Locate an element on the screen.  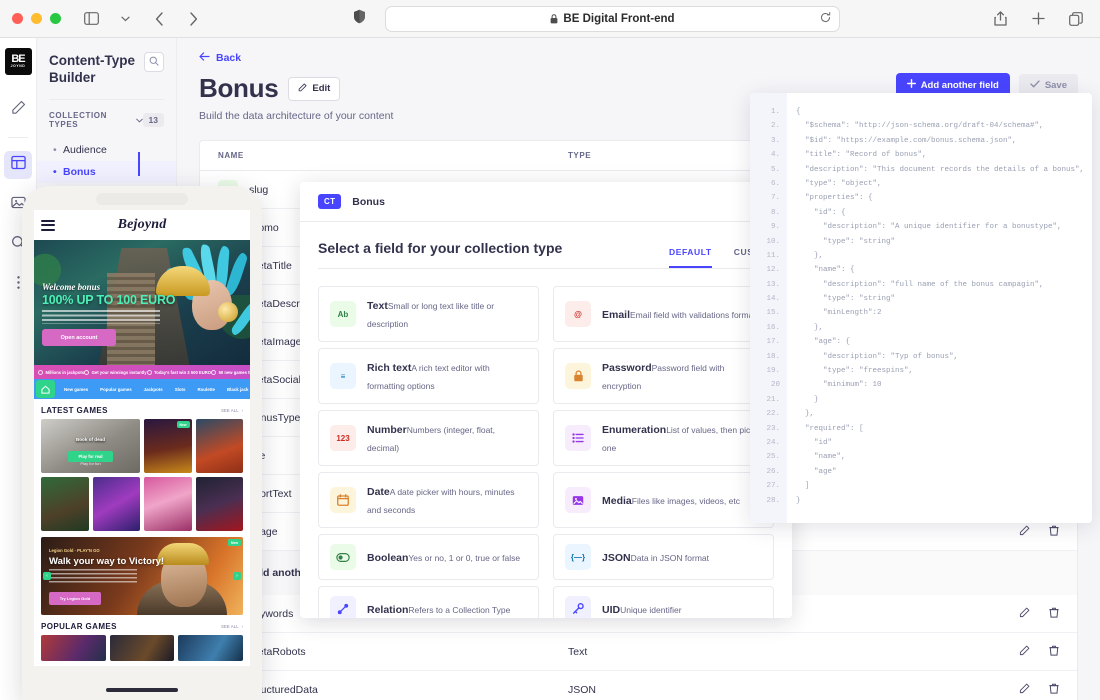
carousel-next-button: › is located at coordinates (237, 576).